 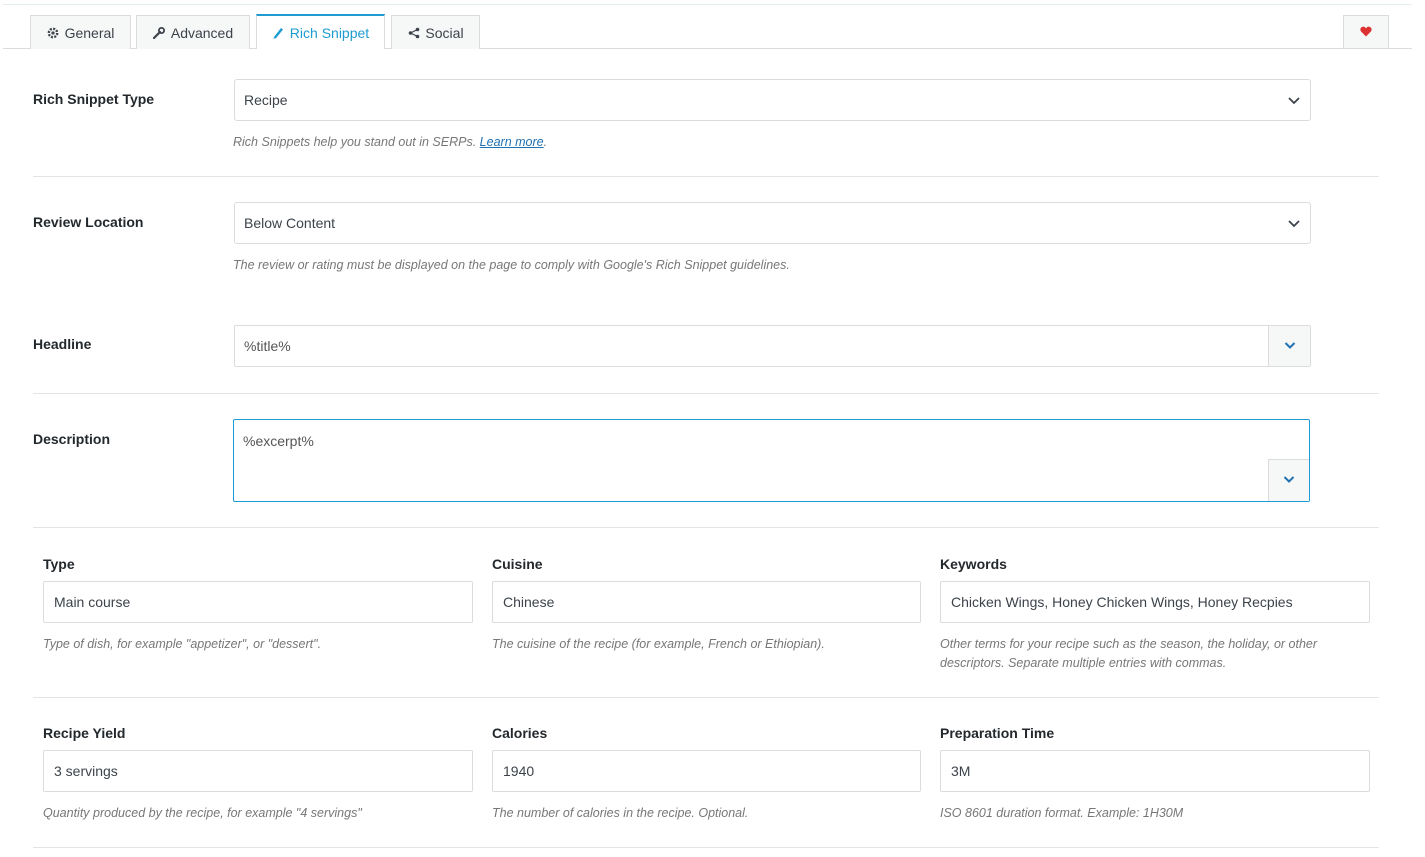 I want to click on tab-label: Social, so click(x=444, y=32).